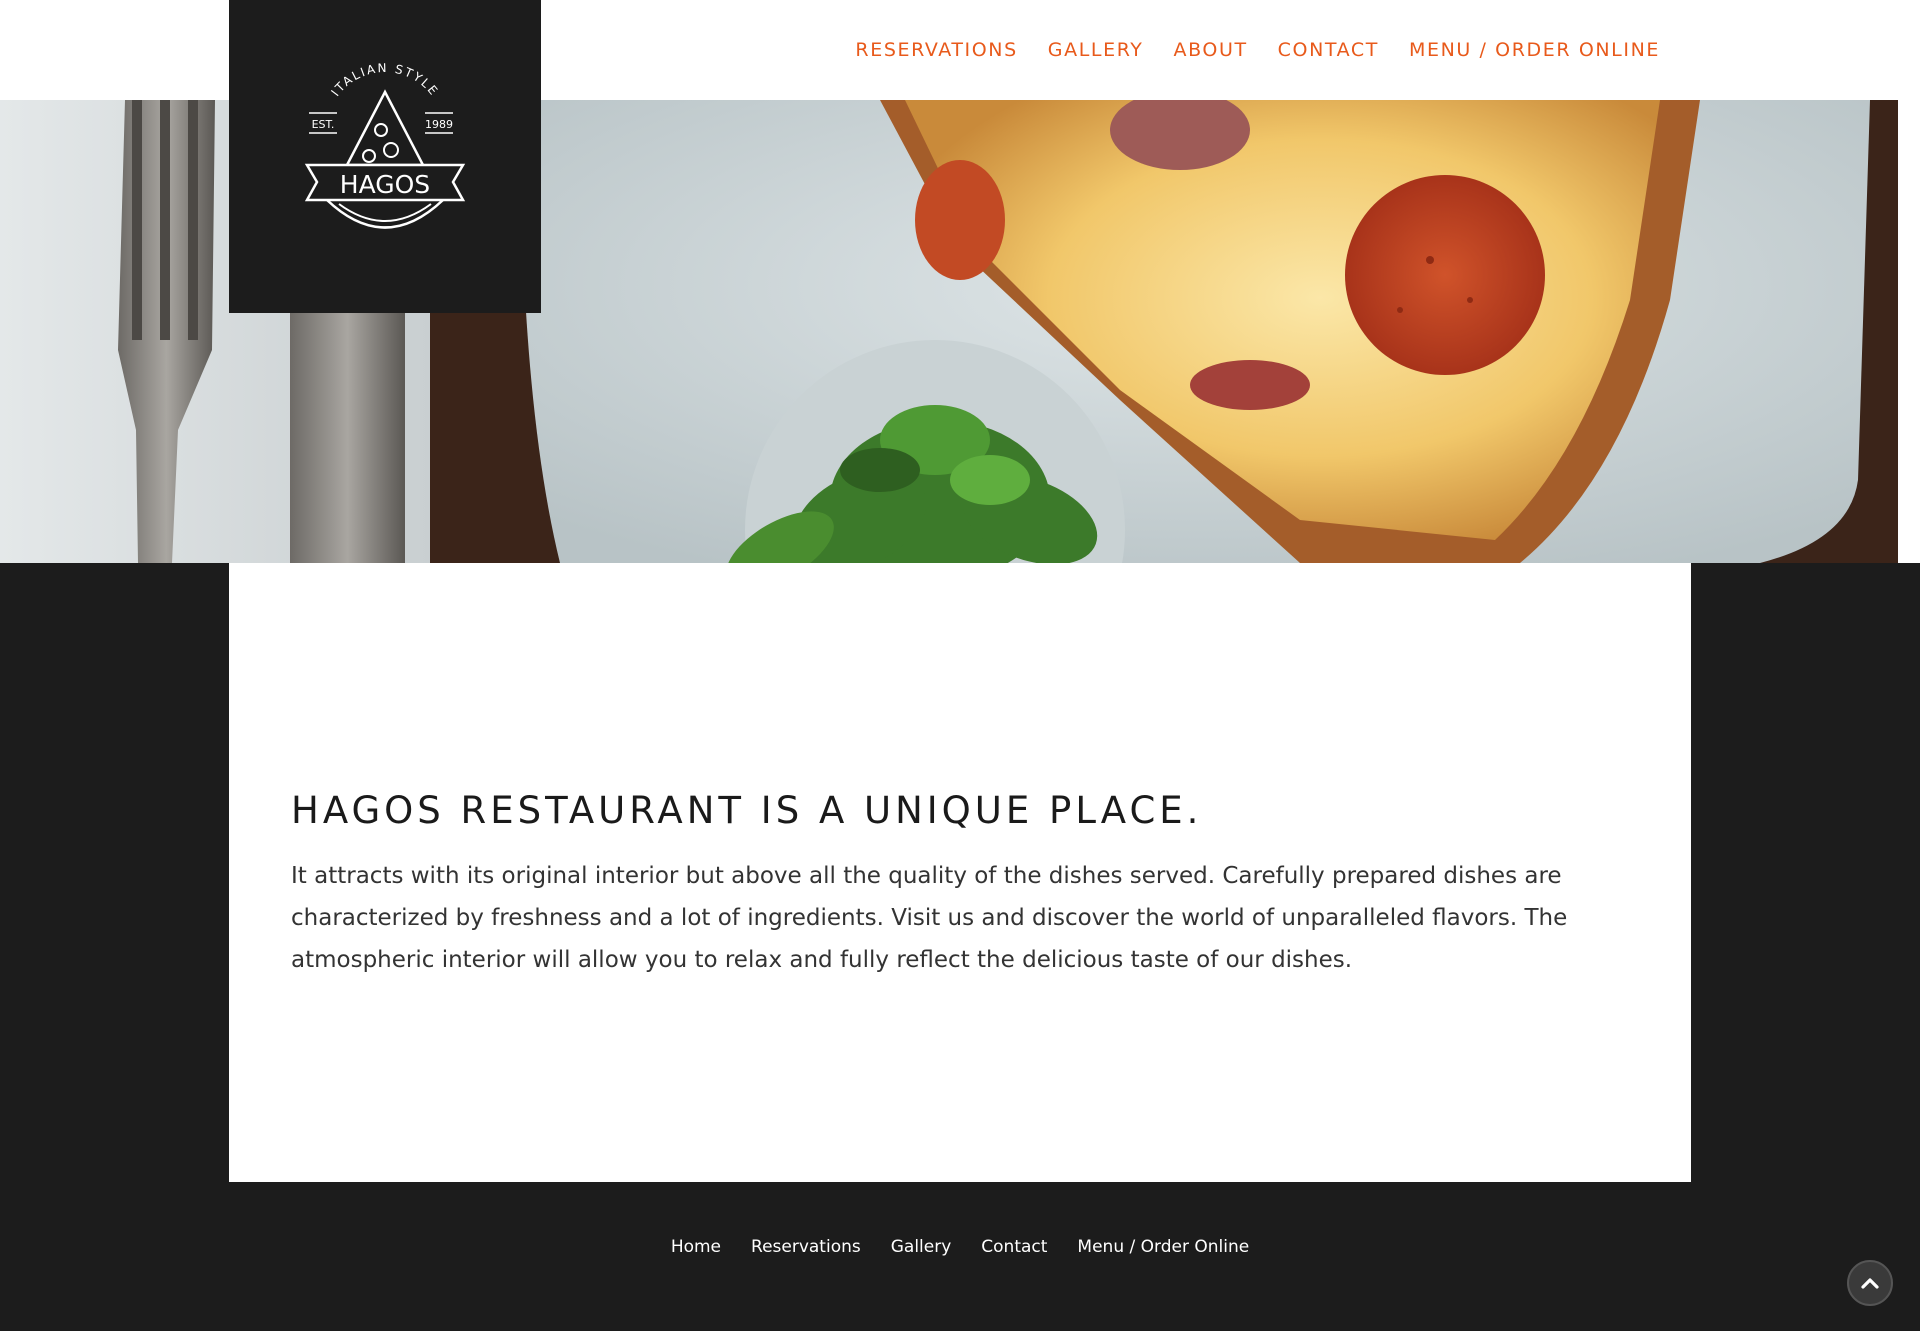 The image size is (1920, 1331). I want to click on footer-link-home: Home, so click(696, 1247).